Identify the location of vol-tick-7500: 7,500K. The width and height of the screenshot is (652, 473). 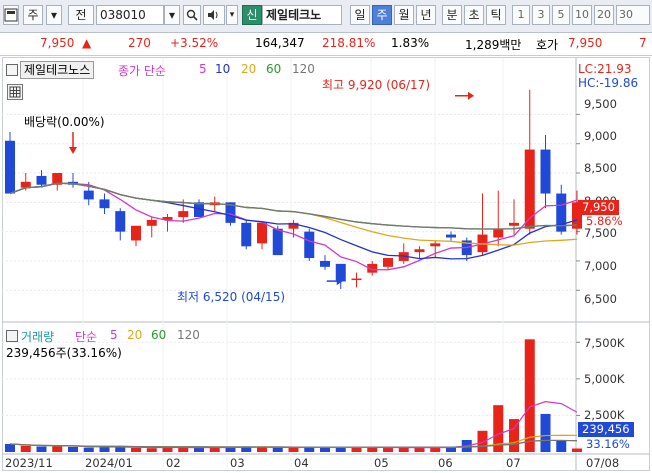
(604, 343).